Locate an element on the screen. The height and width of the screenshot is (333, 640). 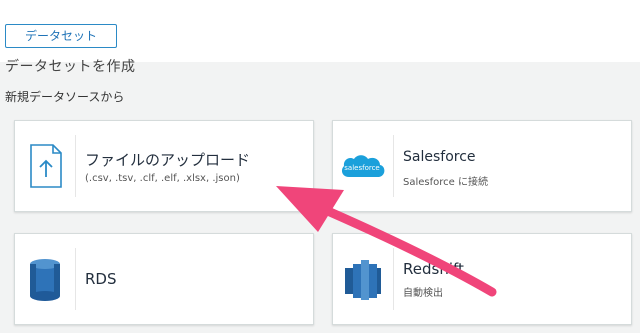
redshift-subtitle: 自動検出 is located at coordinates (423, 293).